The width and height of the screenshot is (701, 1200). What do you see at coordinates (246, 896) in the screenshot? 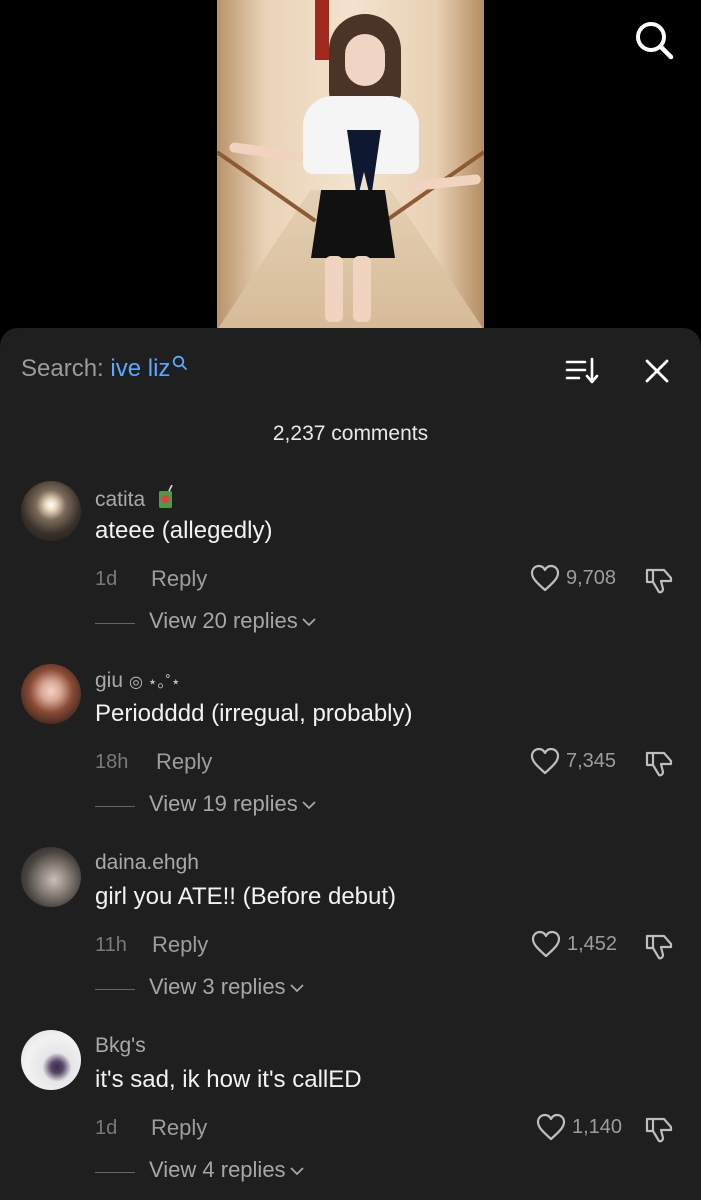
I see `comment-text: girl you ATE!! (Before debut)` at bounding box center [246, 896].